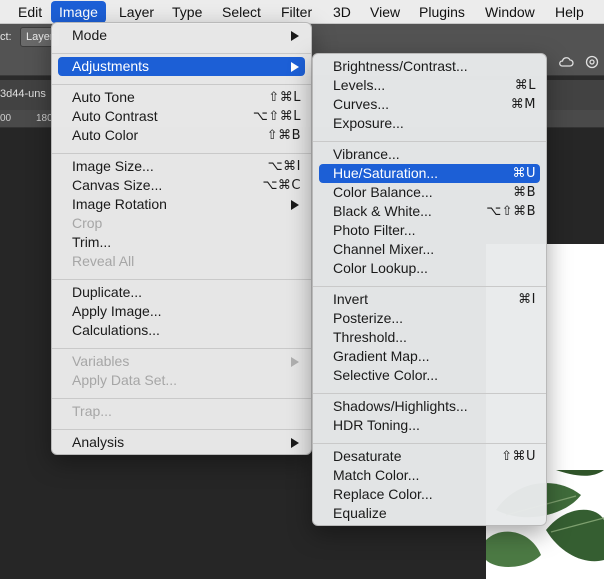 The image size is (604, 579). Describe the element at coordinates (181, 35) in the screenshot. I see `menu-item-mode: Mode` at that location.